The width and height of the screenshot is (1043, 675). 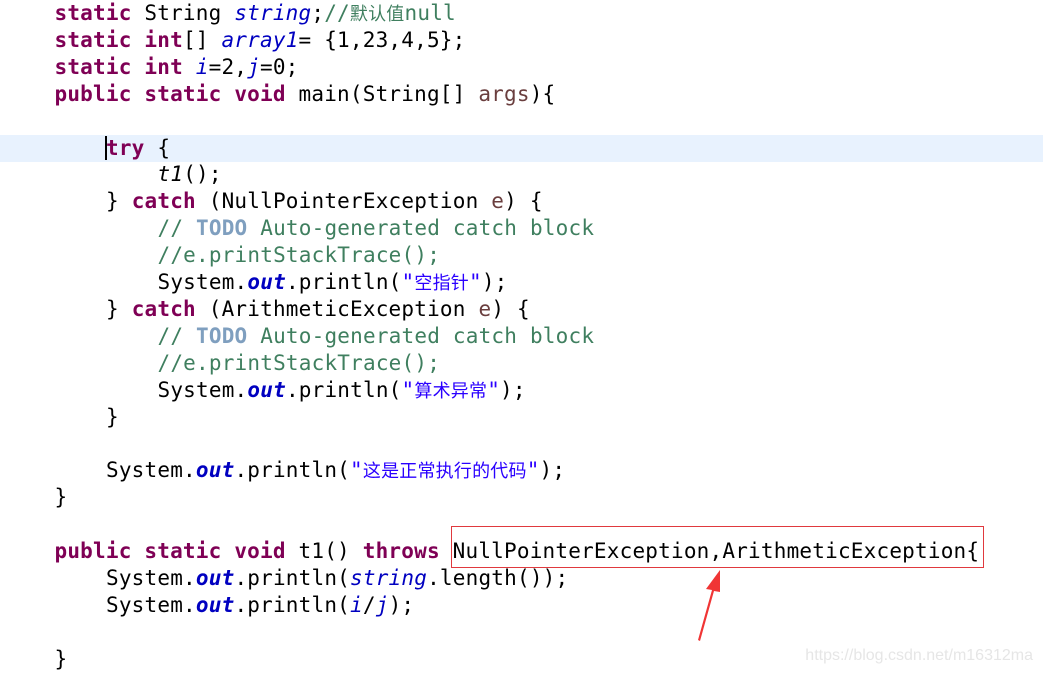 What do you see at coordinates (260, 39) in the screenshot?
I see `code-token: array1` at bounding box center [260, 39].